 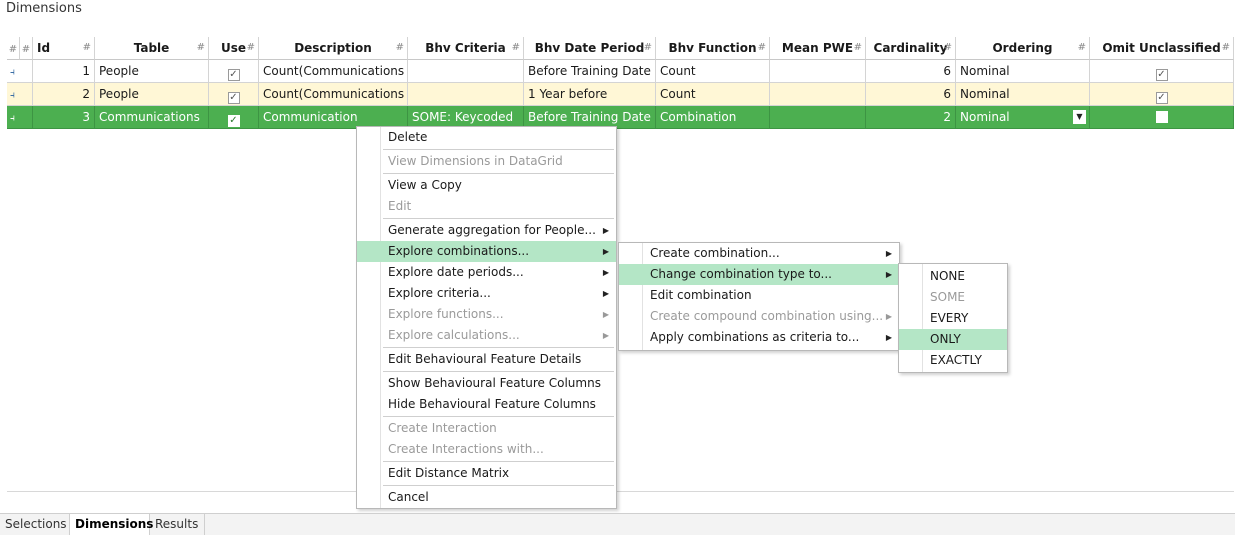 I want to click on header-bhv-function: Bhv Function #, so click(x=713, y=48).